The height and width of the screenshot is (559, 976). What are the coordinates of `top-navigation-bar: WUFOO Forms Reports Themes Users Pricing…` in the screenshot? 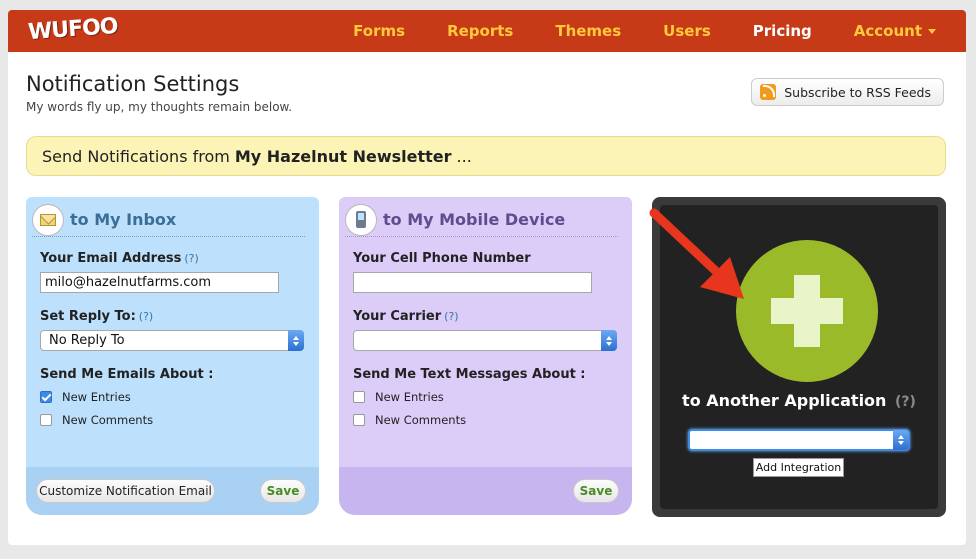 It's located at (487, 31).